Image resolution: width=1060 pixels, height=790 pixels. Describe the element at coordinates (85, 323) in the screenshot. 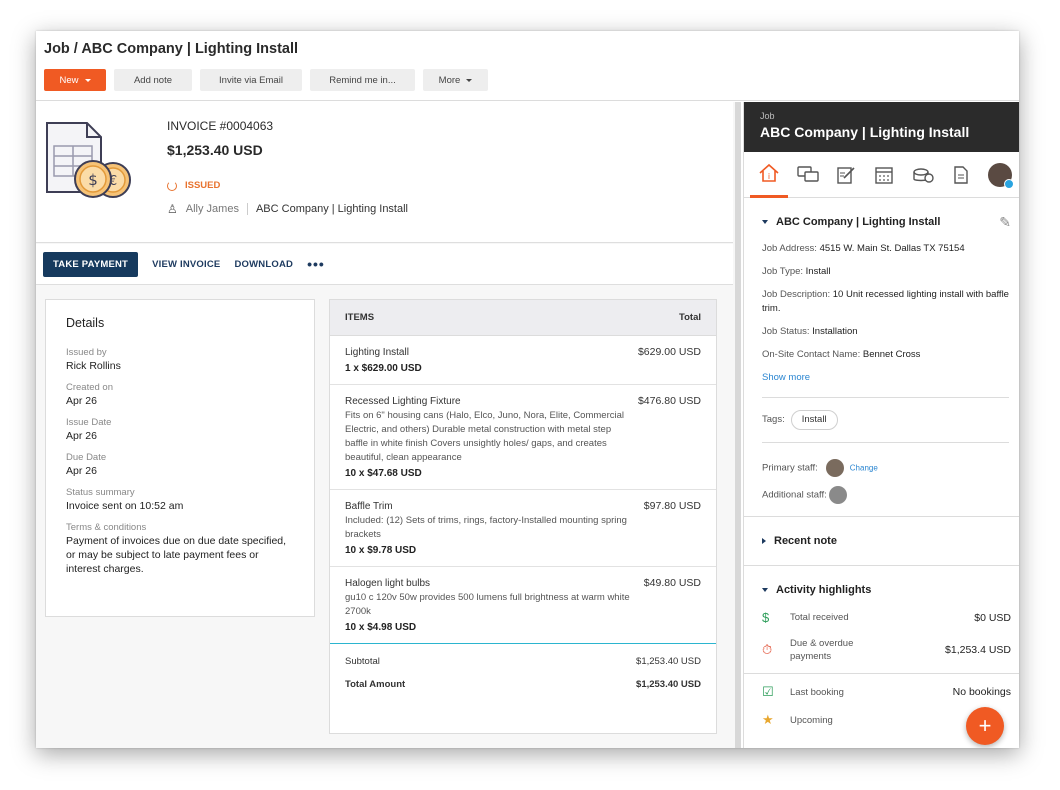

I see `details-title: Details` at that location.